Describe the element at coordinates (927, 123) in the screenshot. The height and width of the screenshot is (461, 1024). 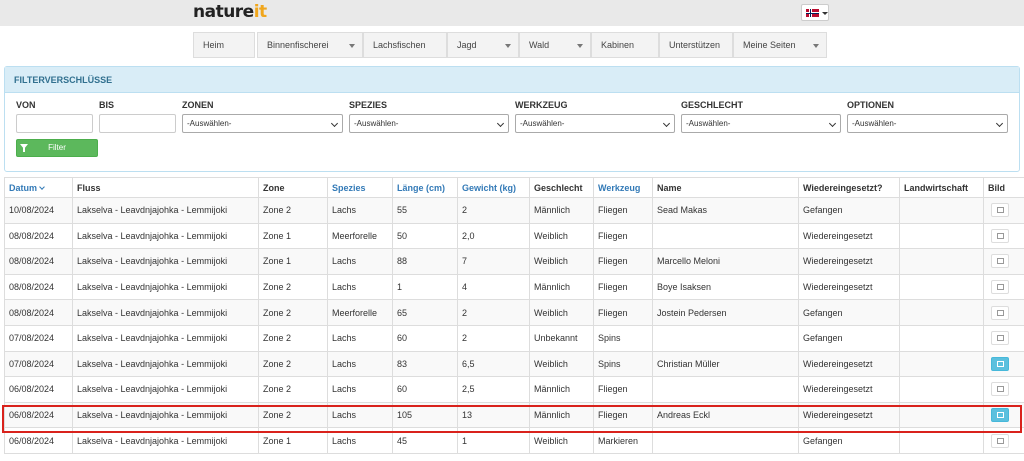
I see `optionen-select: -Auswählen-` at that location.